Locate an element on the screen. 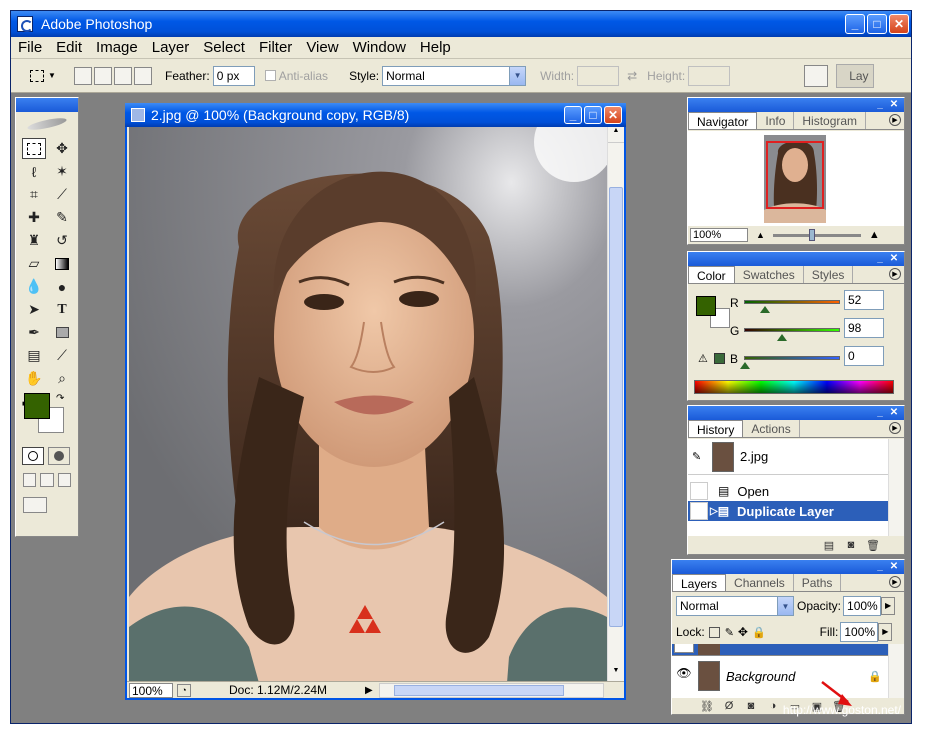  pen-tool-icon: ✒ is located at coordinates (34, 332).